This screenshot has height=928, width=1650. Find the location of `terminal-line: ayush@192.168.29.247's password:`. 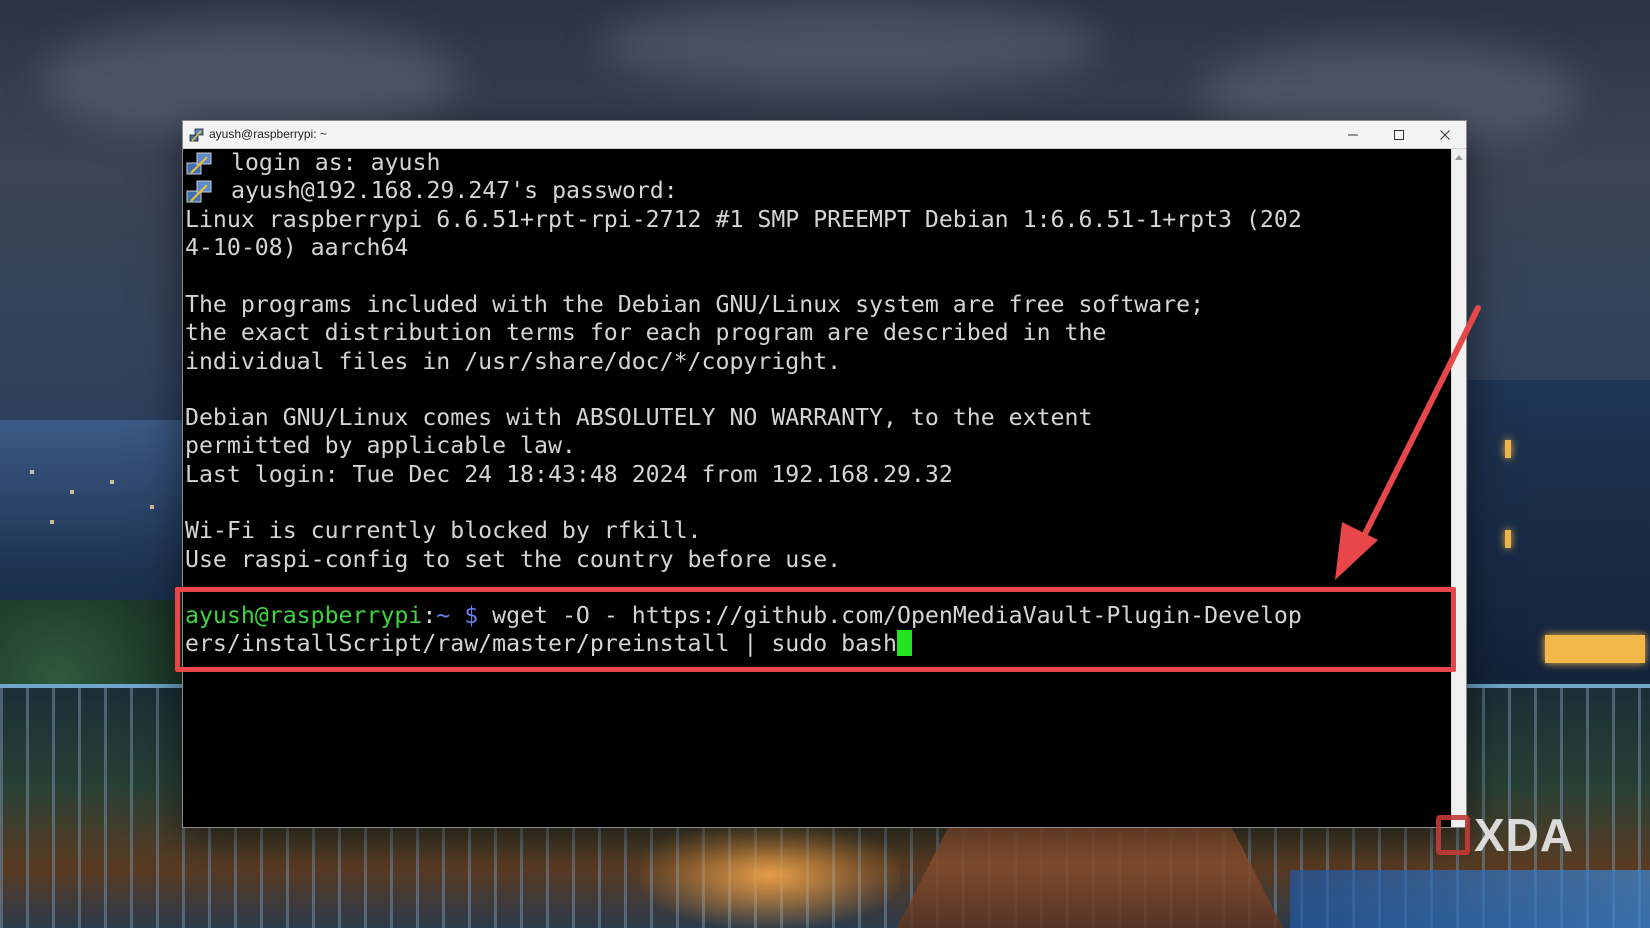

terminal-line: ayush@192.168.29.247's password: is located at coordinates (454, 190).